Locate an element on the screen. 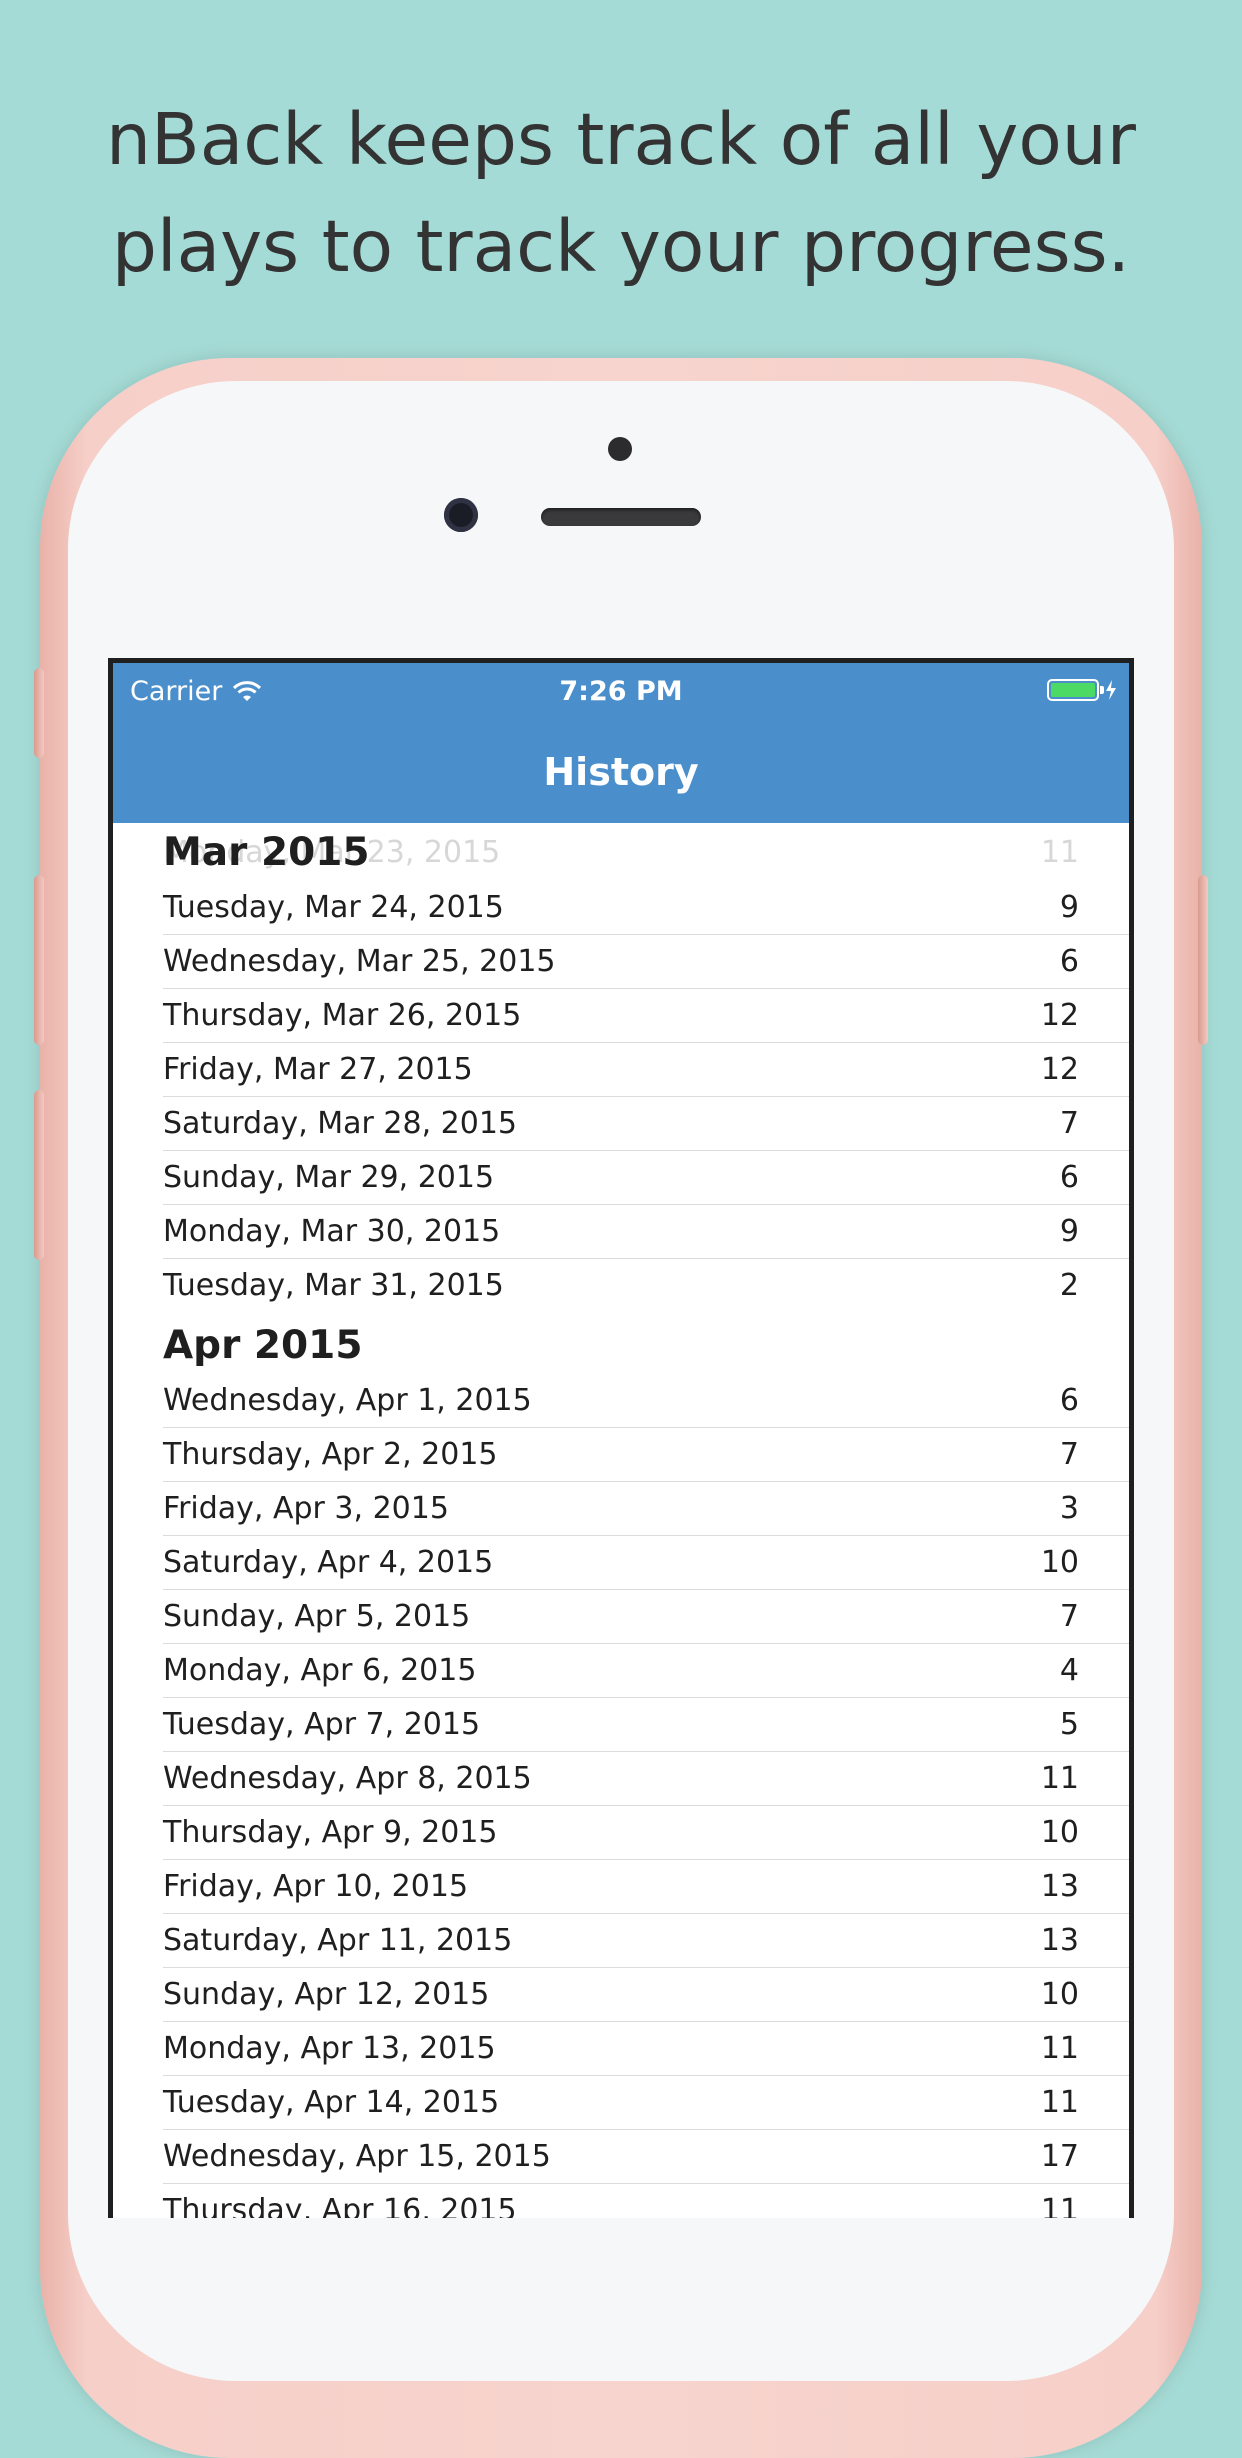 The height and width of the screenshot is (2458, 1242). charging-bolt-icon is located at coordinates (1111, 690).